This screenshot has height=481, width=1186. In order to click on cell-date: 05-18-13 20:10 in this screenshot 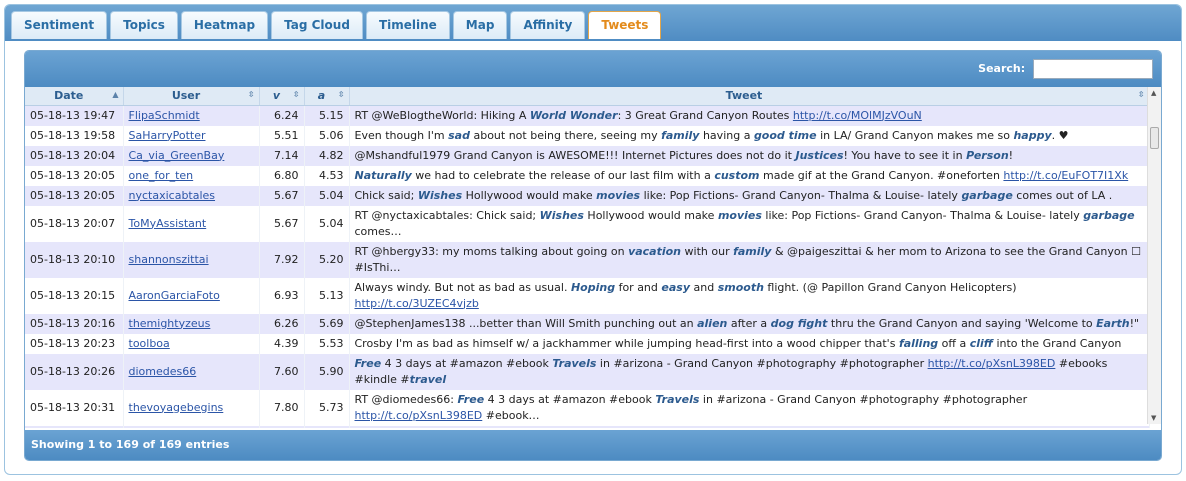, I will do `click(74, 259)`.